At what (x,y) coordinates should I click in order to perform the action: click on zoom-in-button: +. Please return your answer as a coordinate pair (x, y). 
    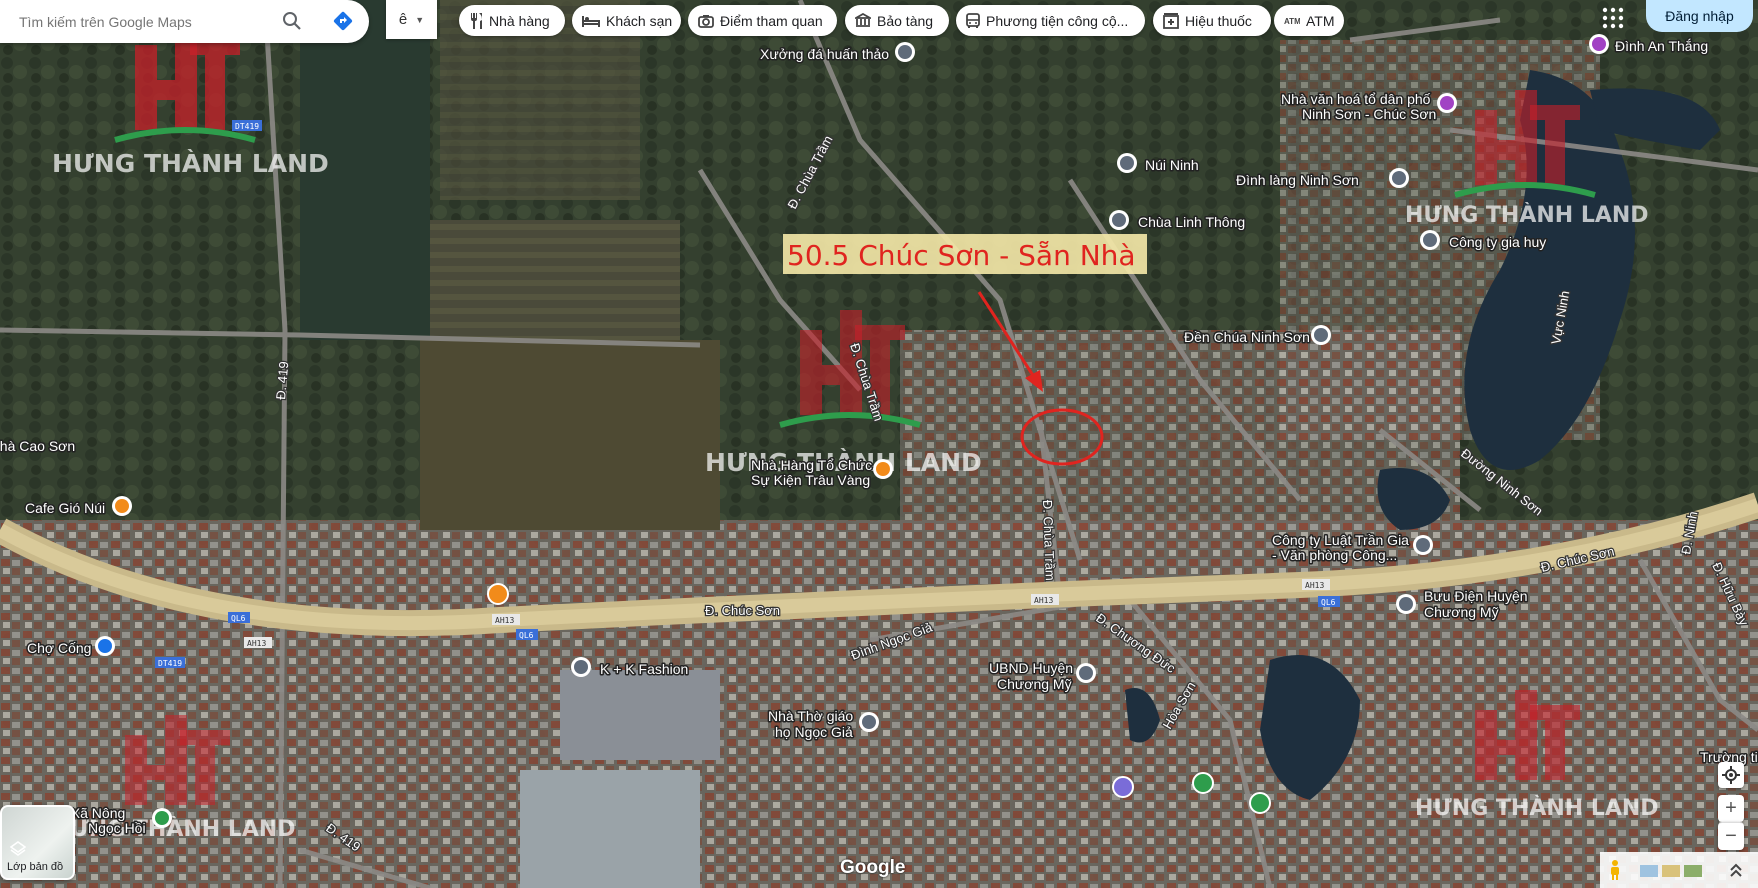
    Looking at the image, I should click on (1731, 808).